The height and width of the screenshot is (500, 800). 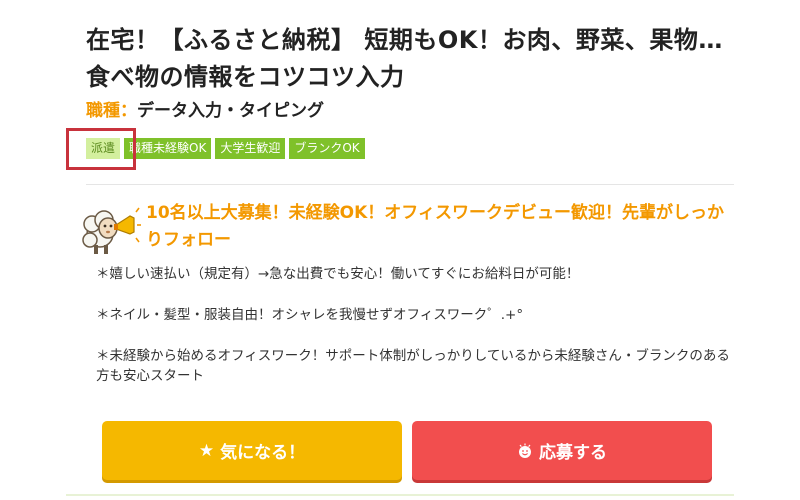 What do you see at coordinates (435, 226) in the screenshot?
I see `headline: 10名以上大募集！未経験OK！オフィスワークデビュー歓迎！先輩がしっかりフォロー` at bounding box center [435, 226].